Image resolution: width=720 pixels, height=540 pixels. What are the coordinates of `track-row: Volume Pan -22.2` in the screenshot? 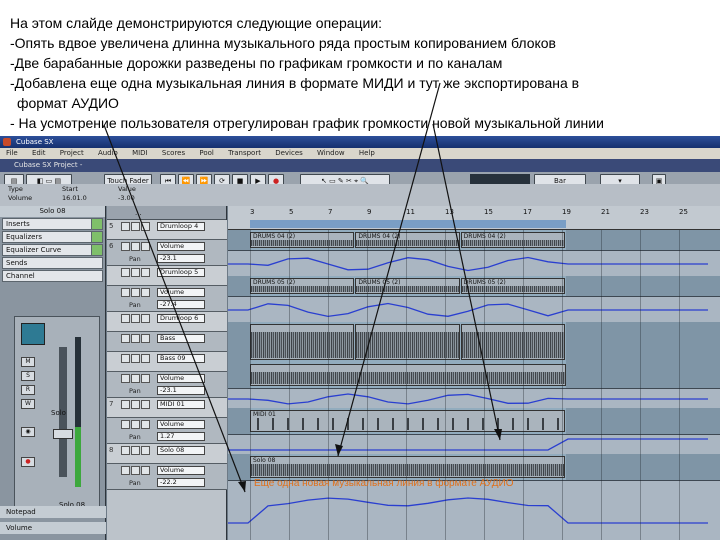 It's located at (167, 477).